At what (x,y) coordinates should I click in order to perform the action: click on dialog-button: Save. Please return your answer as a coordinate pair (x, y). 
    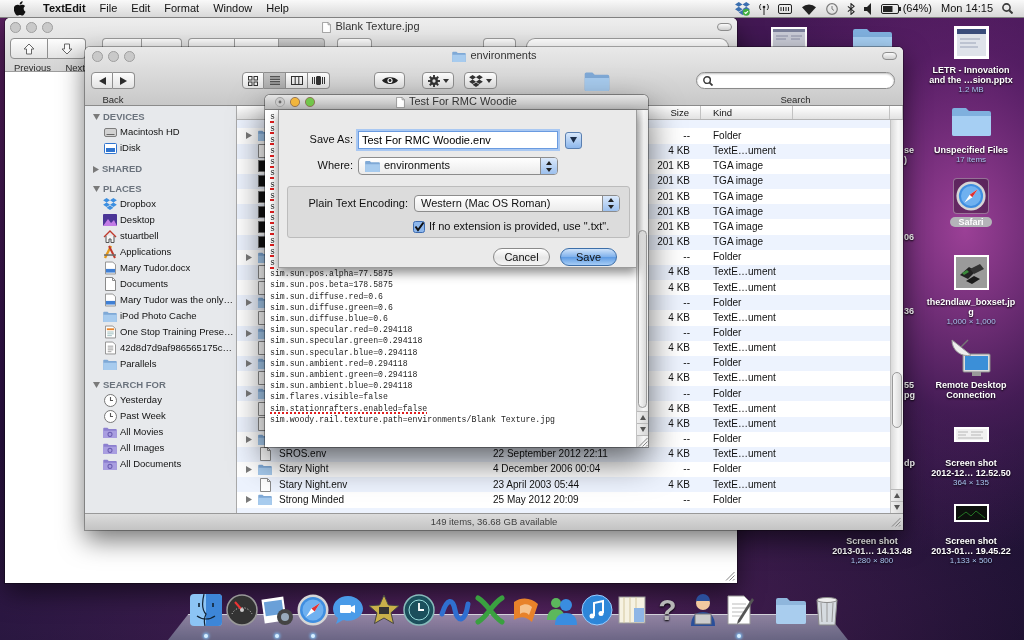
    Looking at the image, I should click on (588, 257).